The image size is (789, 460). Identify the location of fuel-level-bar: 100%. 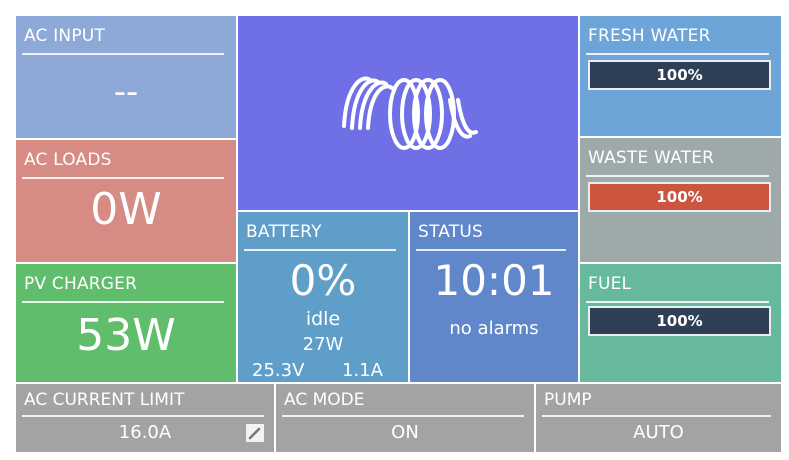
(679, 321).